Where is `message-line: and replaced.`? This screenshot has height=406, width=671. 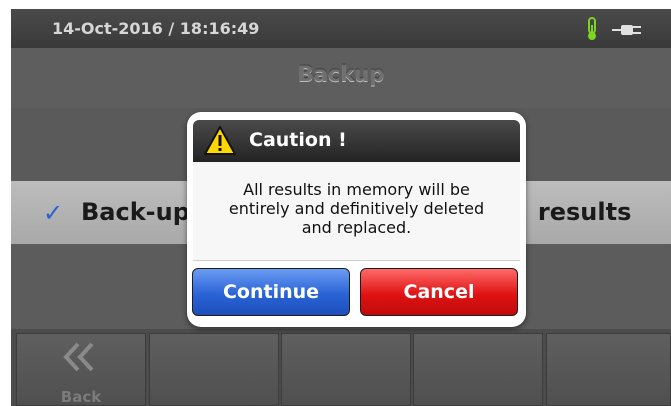 message-line: and replaced. is located at coordinates (356, 227).